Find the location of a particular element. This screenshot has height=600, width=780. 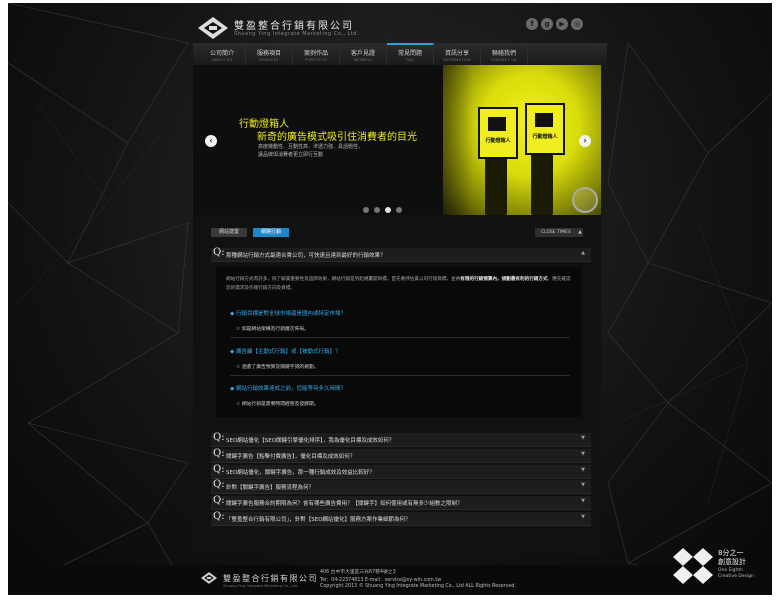

faq-question-text: 「雙盈整合行銷有限公司」，針對【SEO網站優化】服務方案作業細節為何？ is located at coordinates (318, 520).